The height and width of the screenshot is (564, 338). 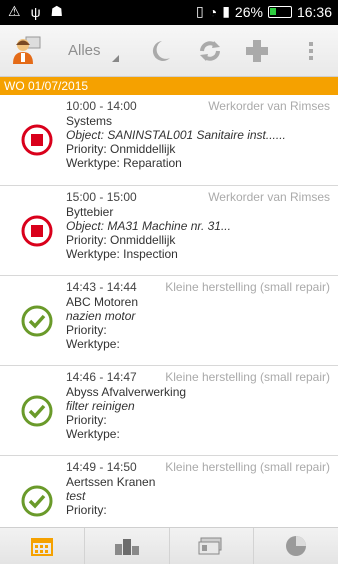 I want to click on bottom-tab-bar, so click(x=169, y=545).